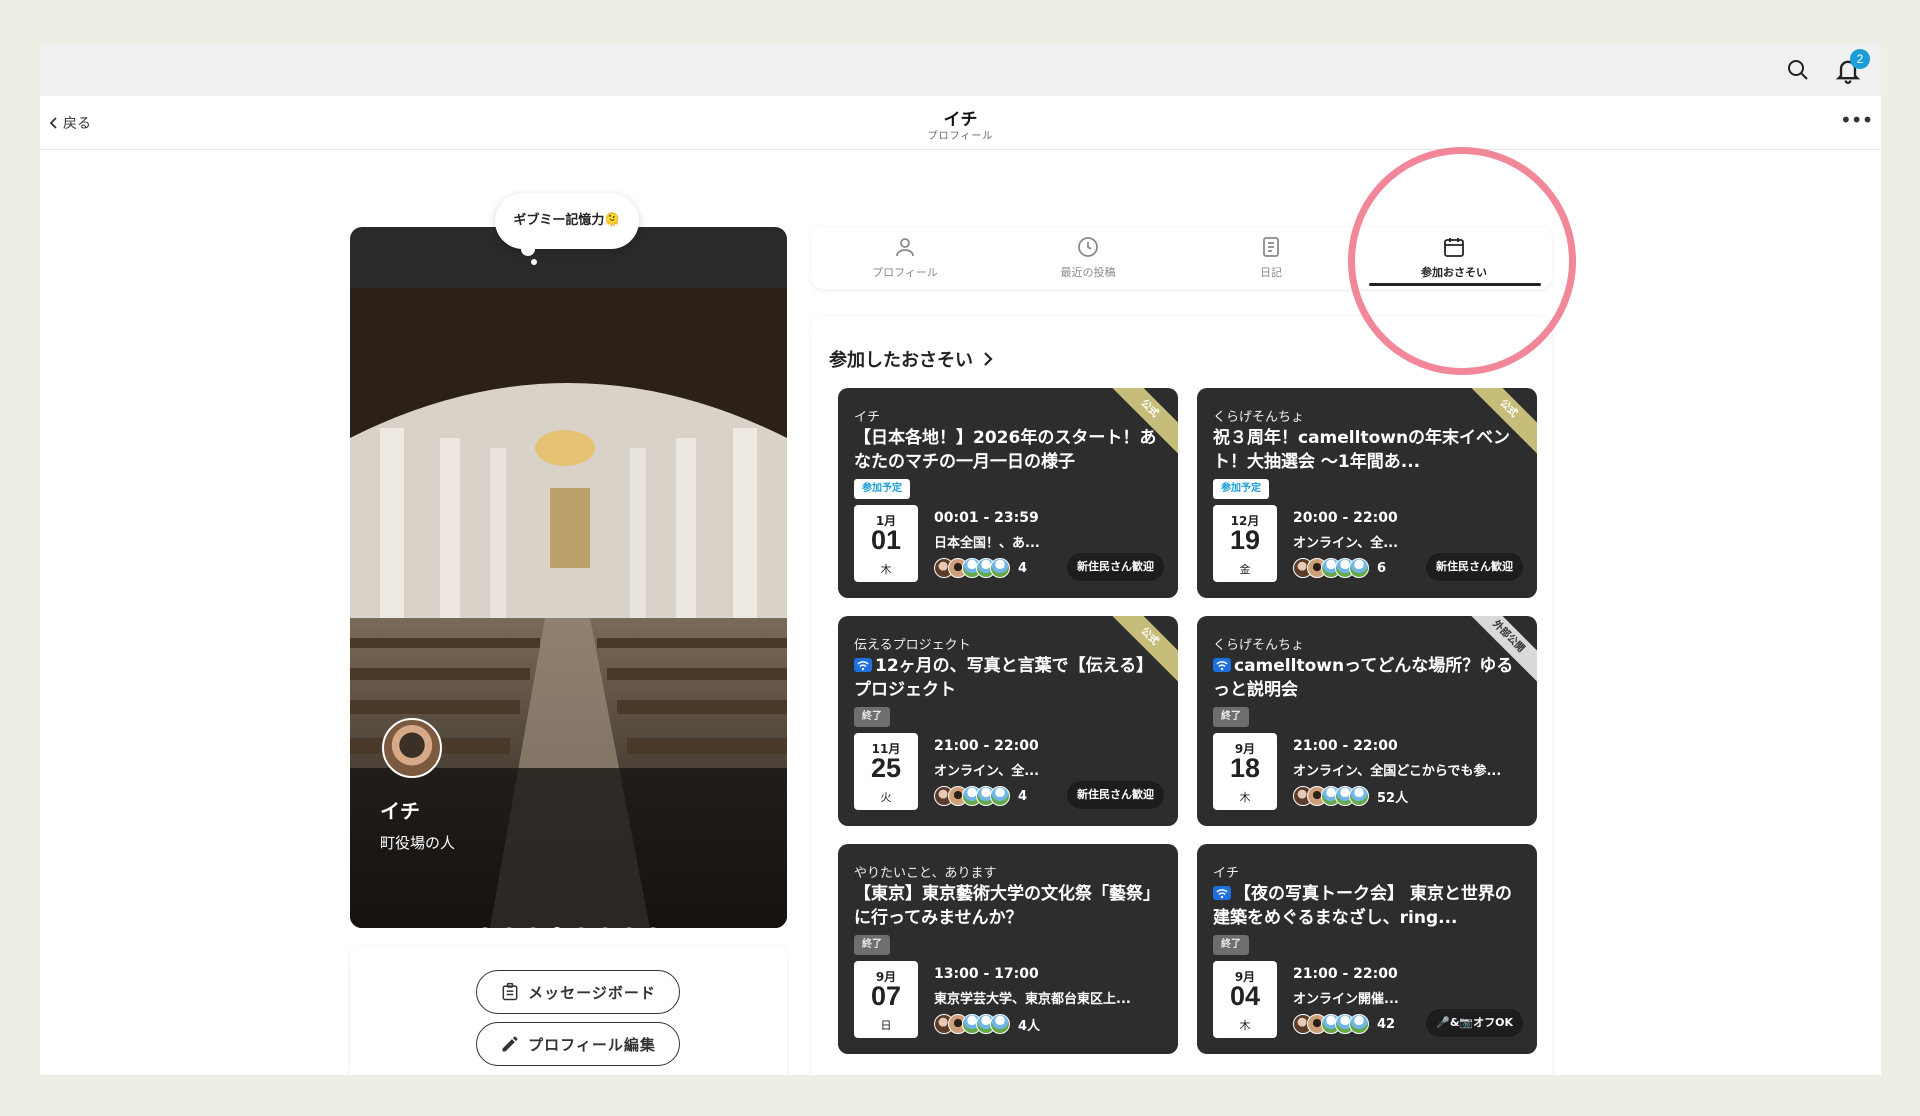 The height and width of the screenshot is (1116, 1920). Describe the element at coordinates (1271, 258) in the screenshot. I see `tab-diary: 日記` at that location.